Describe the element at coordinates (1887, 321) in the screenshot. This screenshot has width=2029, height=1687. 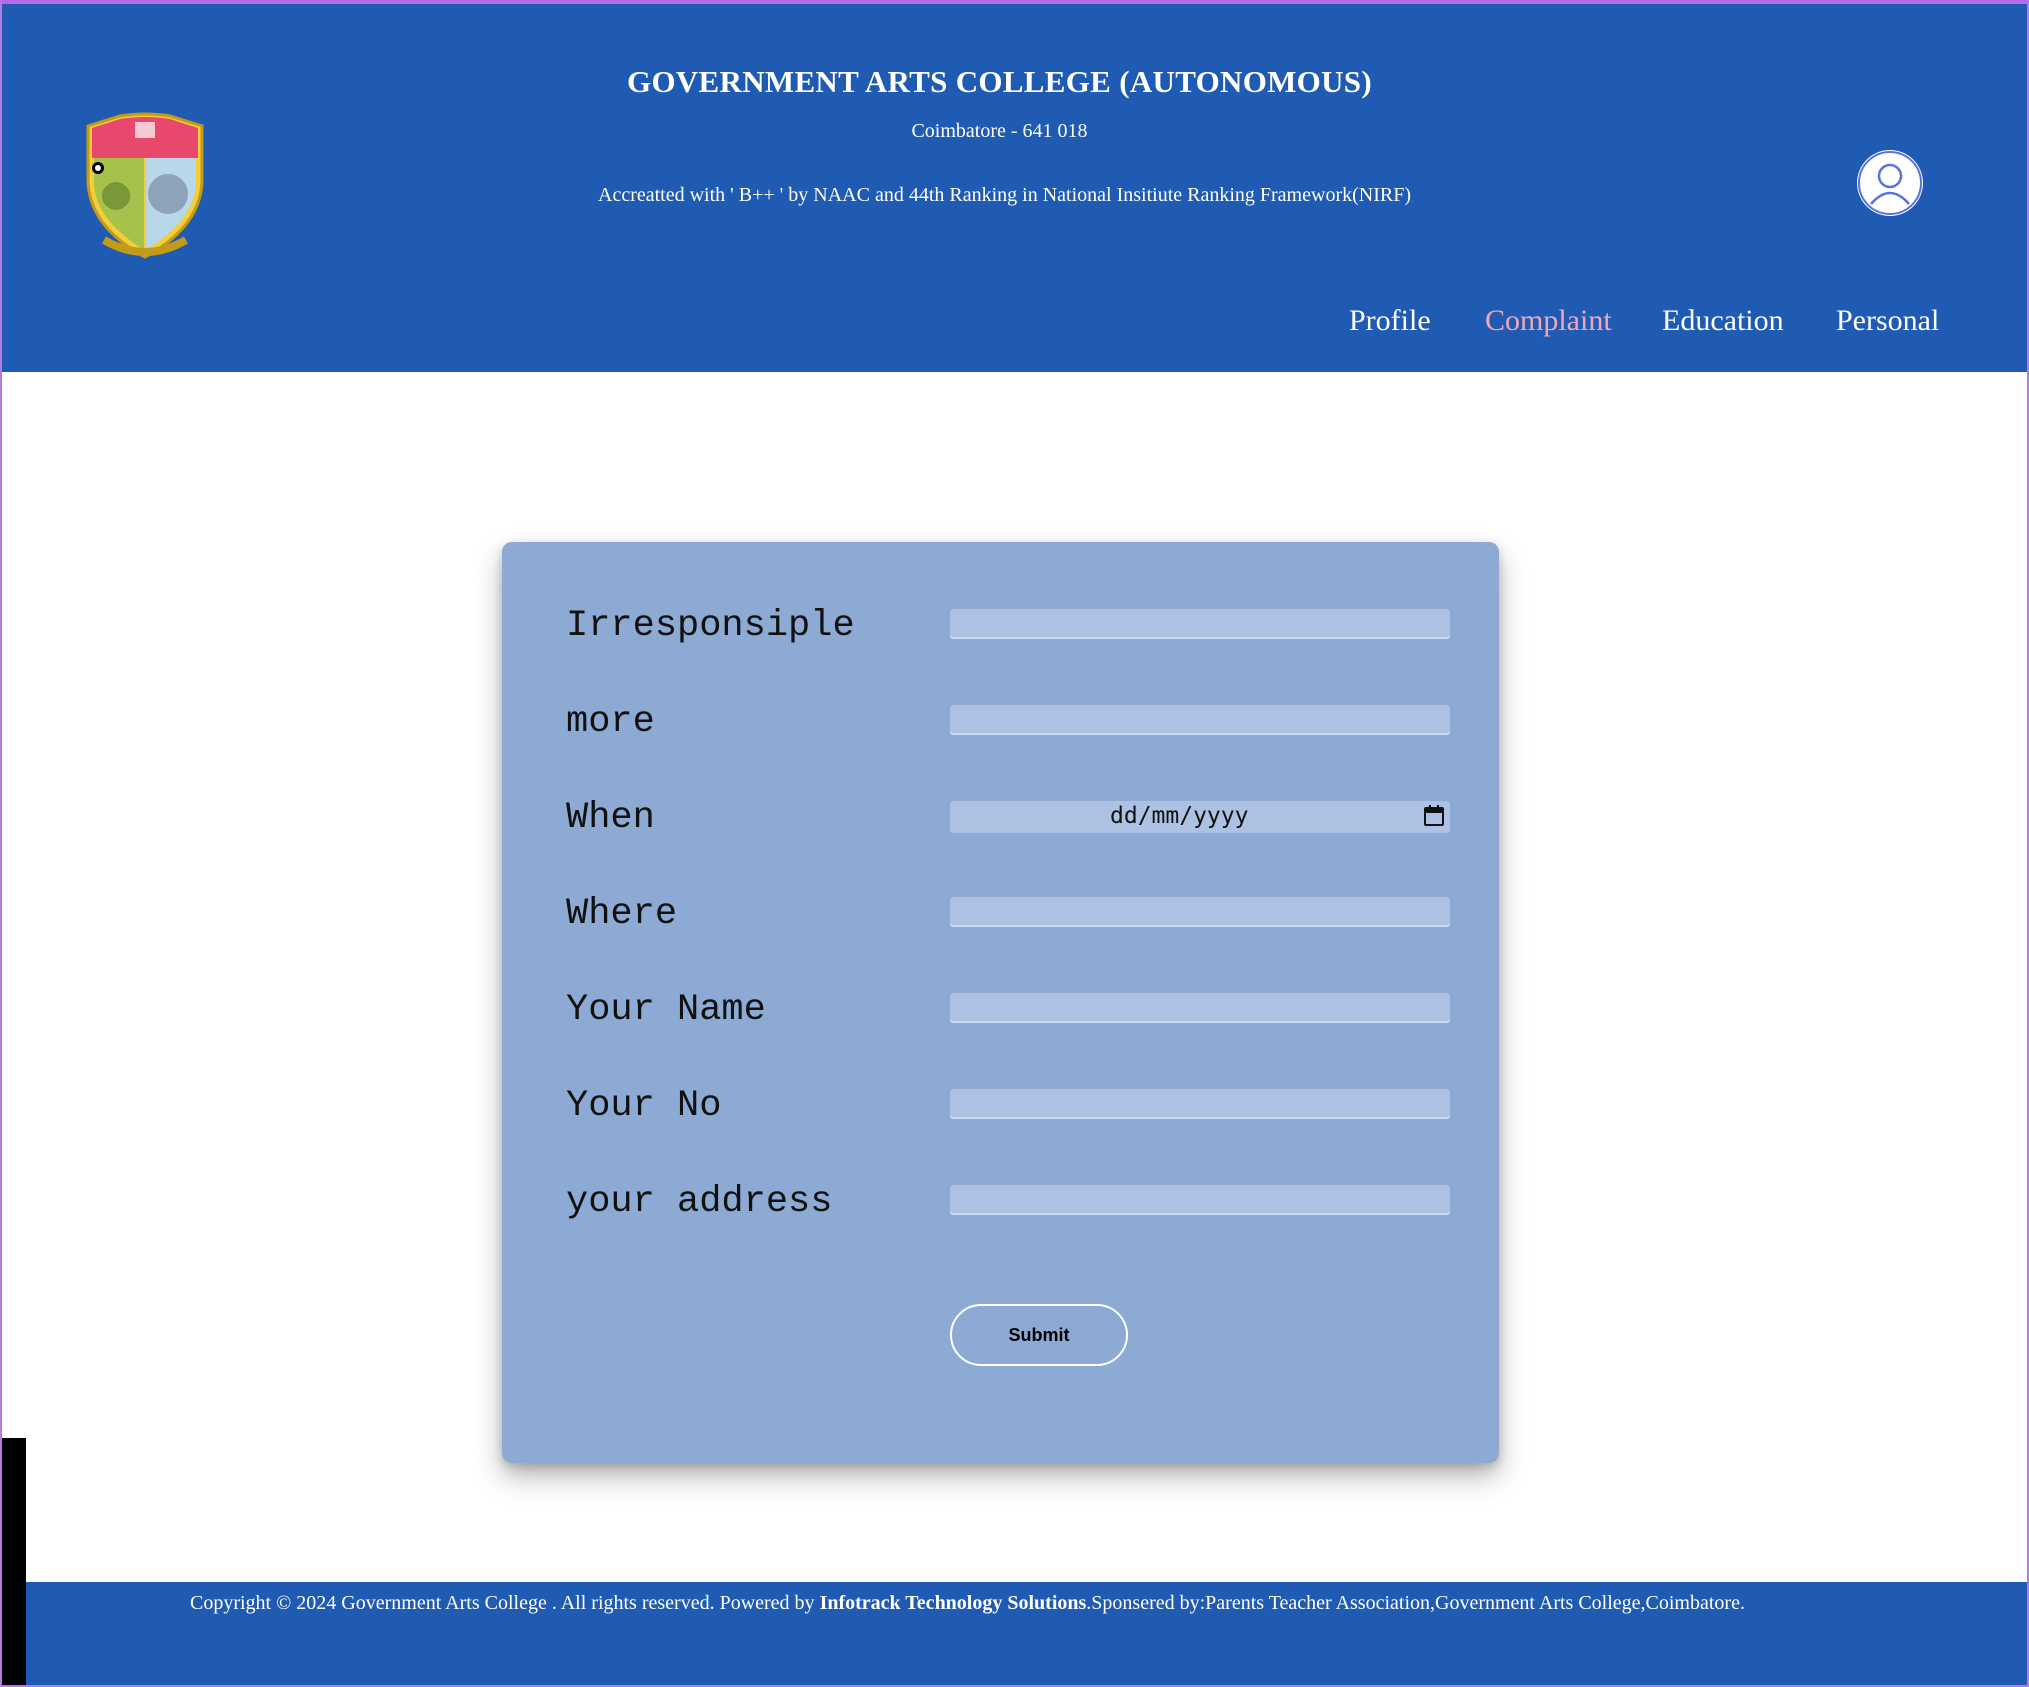
I see `nav-personal: Personal` at that location.